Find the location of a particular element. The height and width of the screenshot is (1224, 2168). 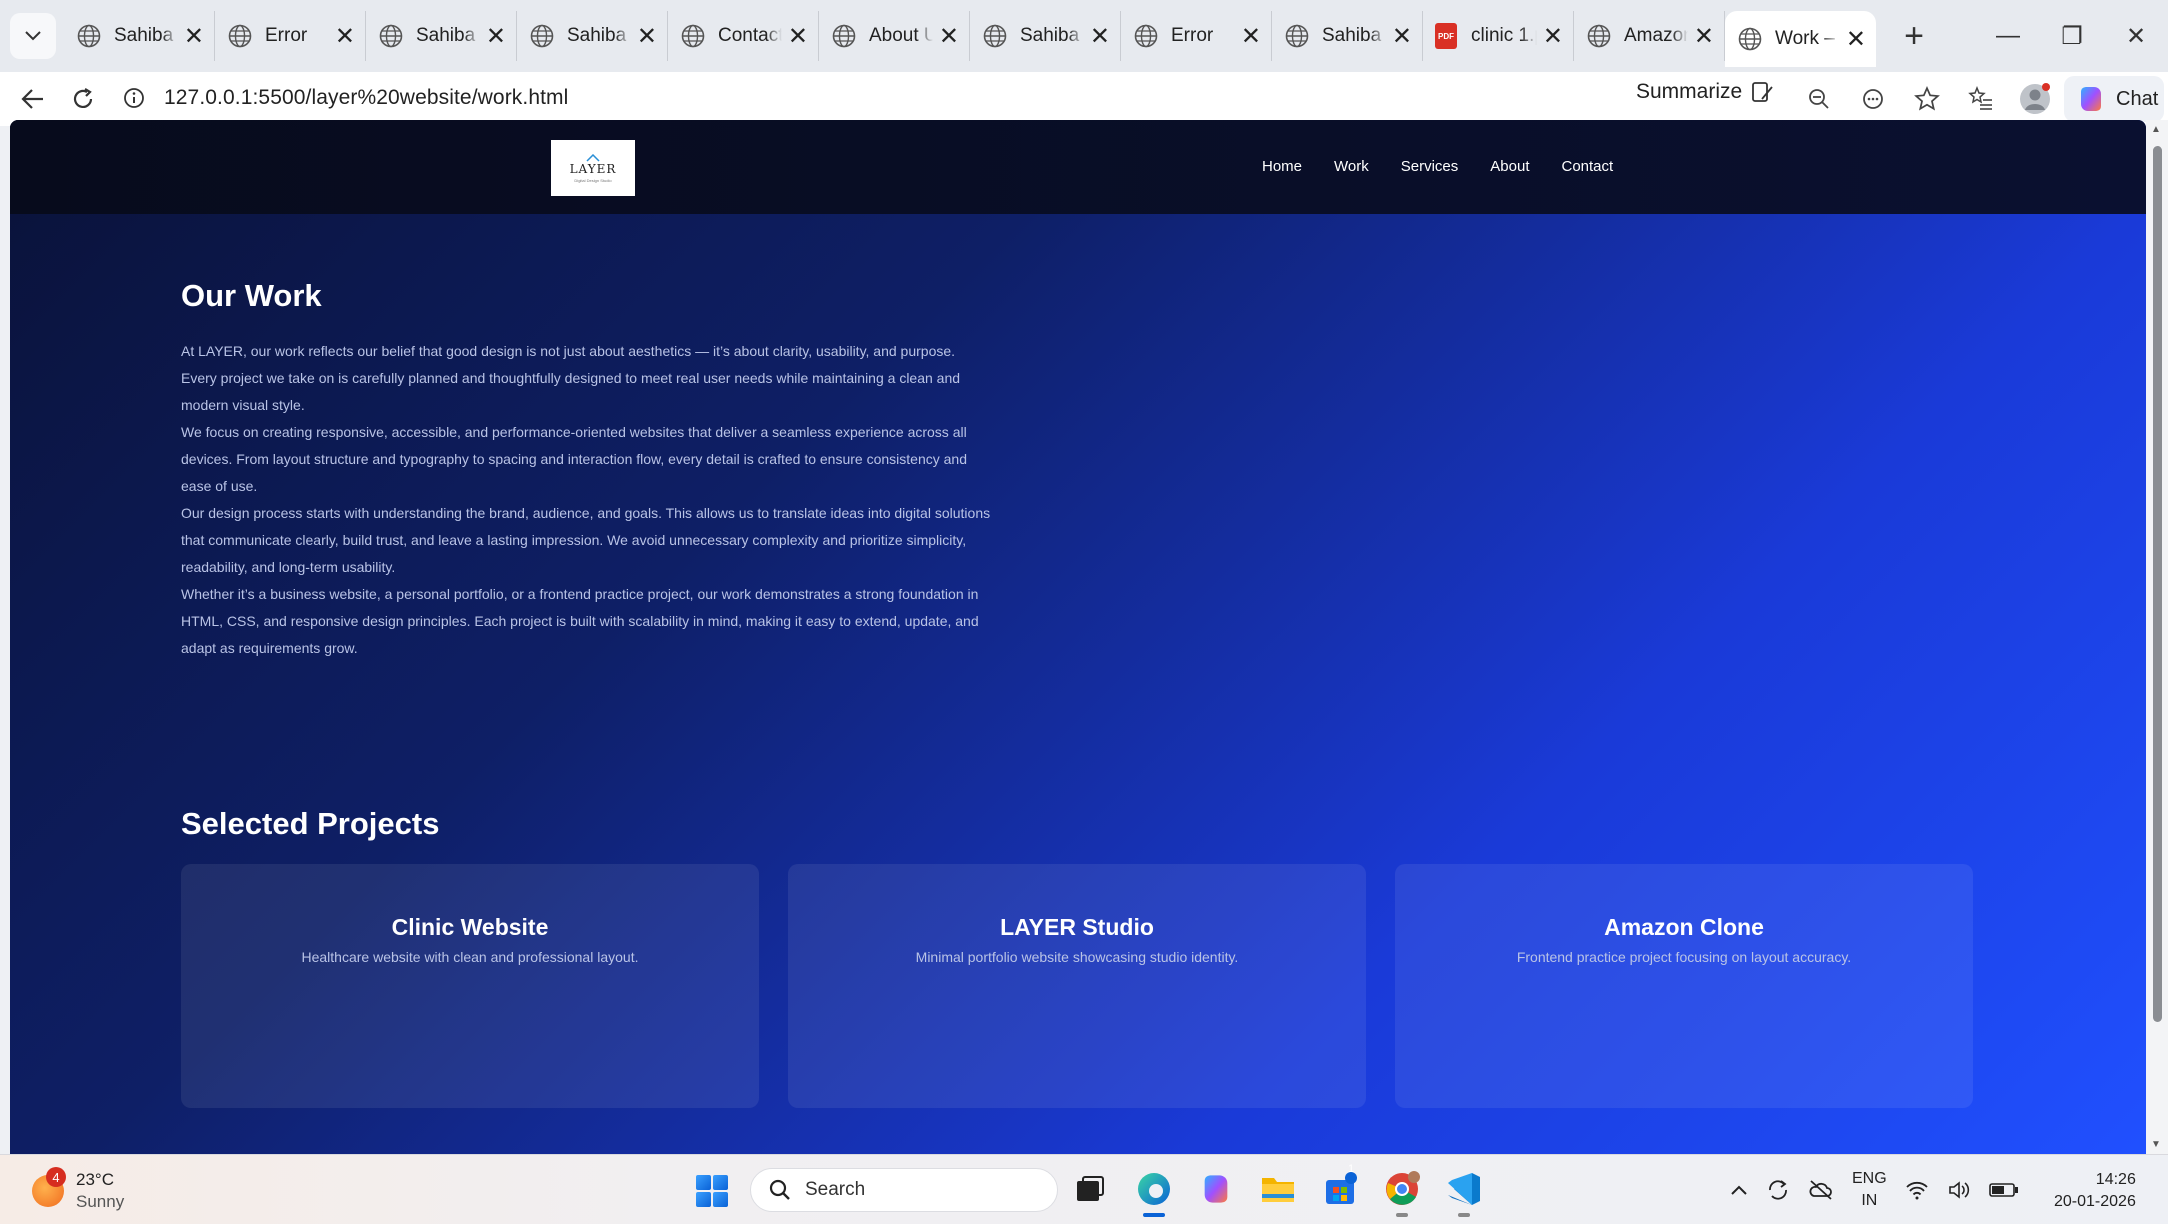

taskbar-search: Search is located at coordinates (904, 1190).